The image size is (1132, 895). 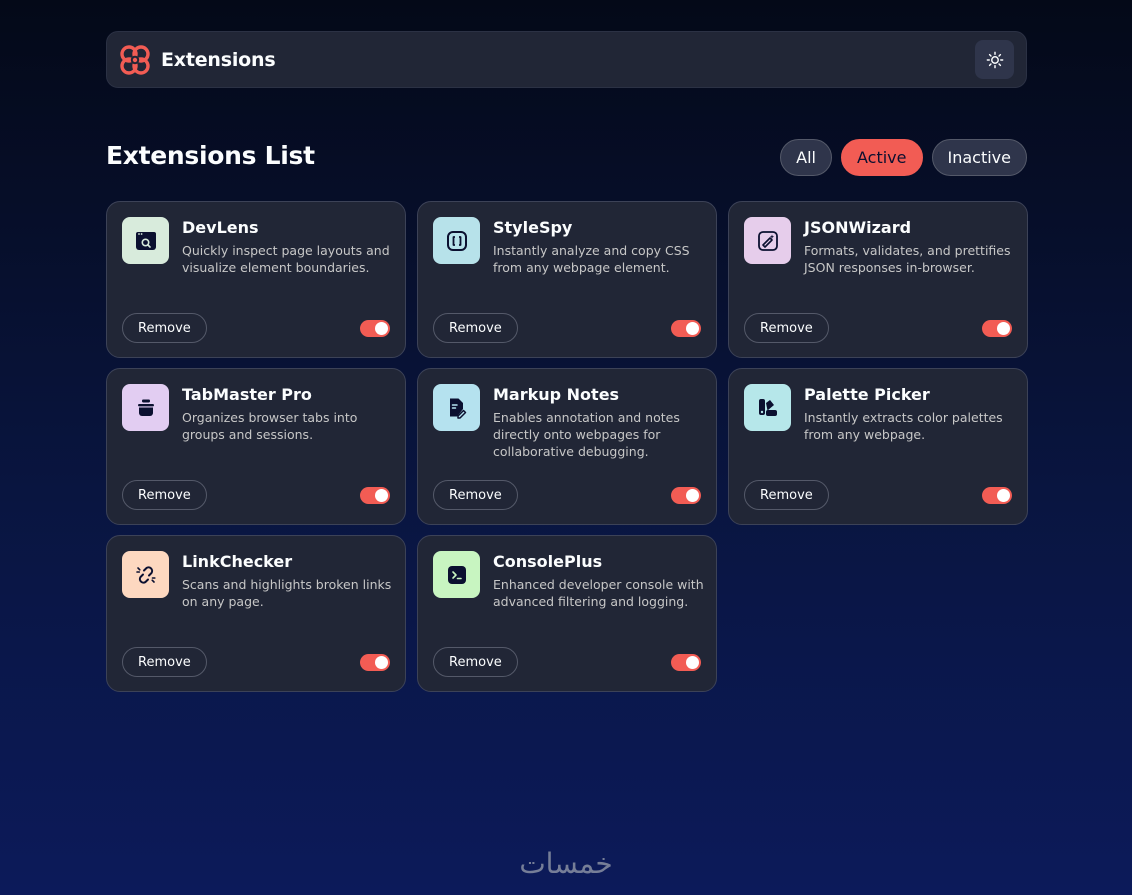 I want to click on search-window-icon, so click(x=145, y=240).